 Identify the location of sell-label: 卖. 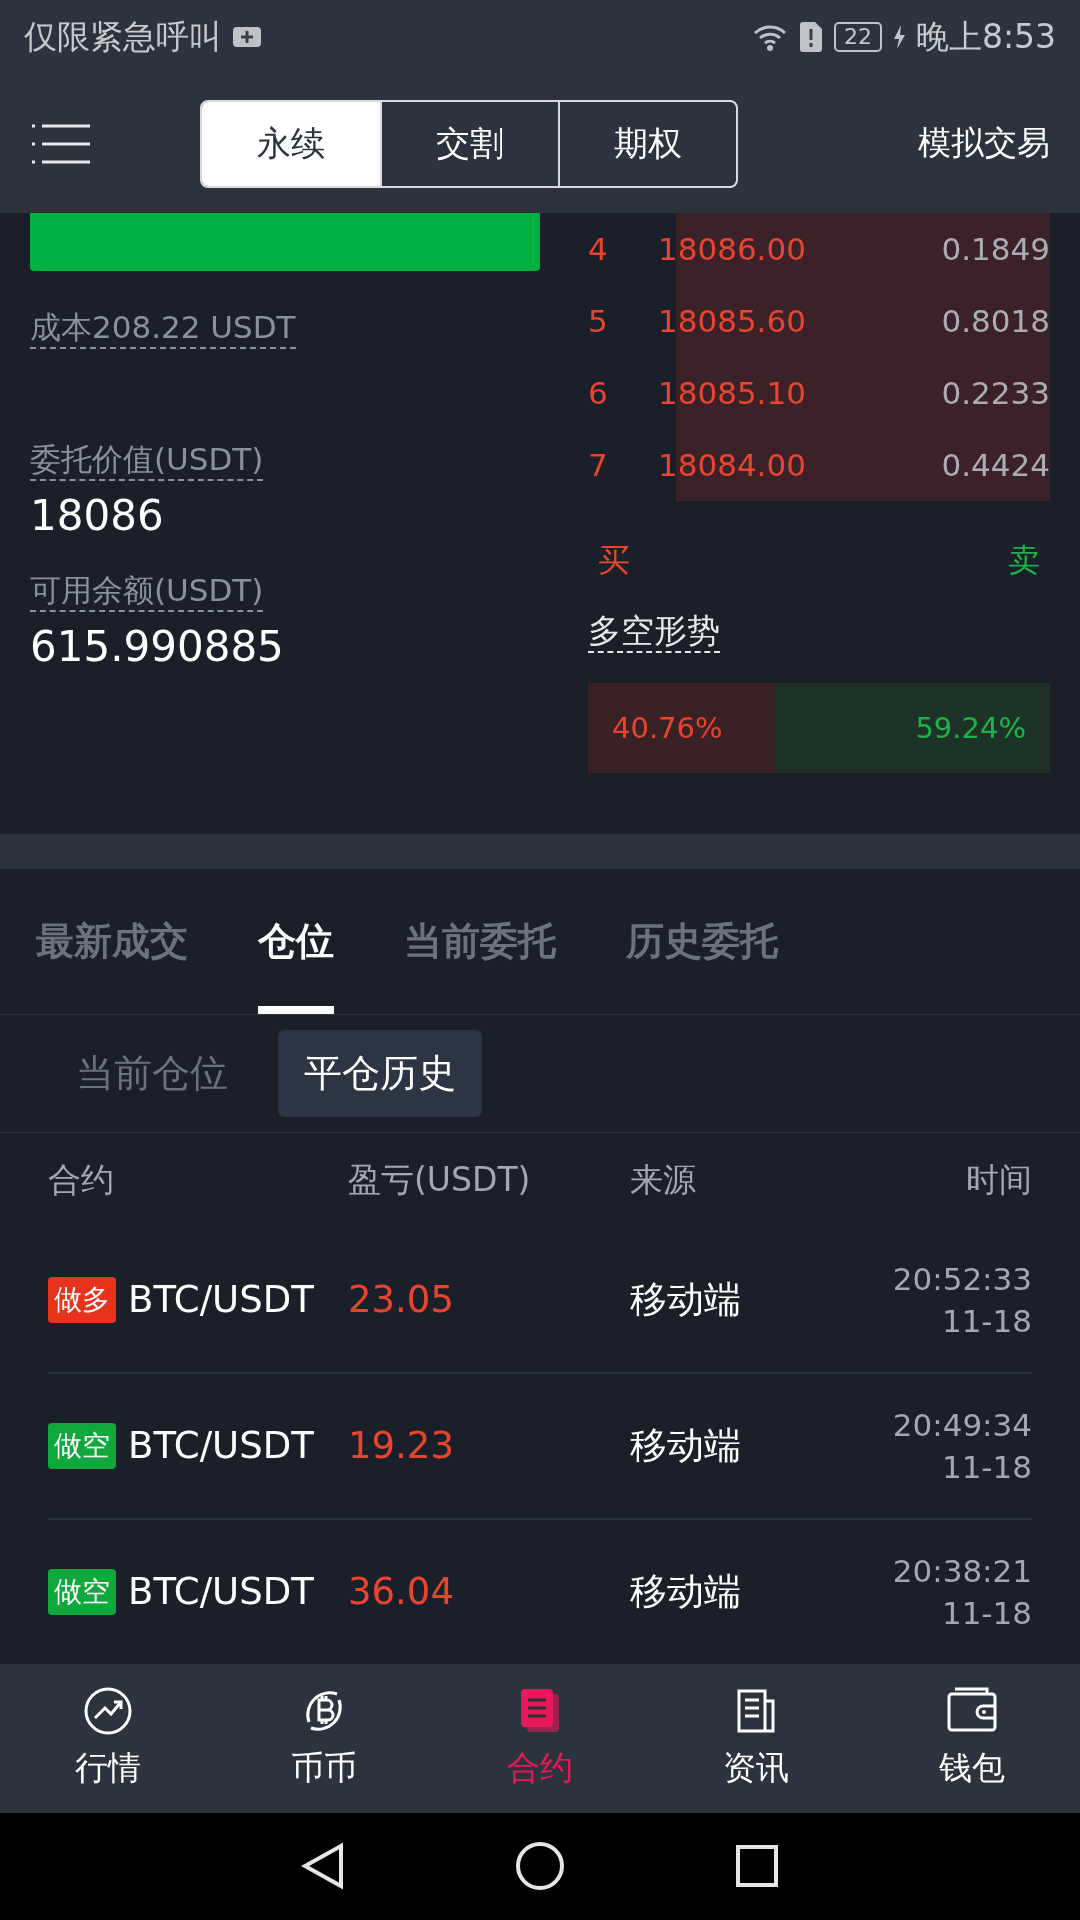
(1024, 561).